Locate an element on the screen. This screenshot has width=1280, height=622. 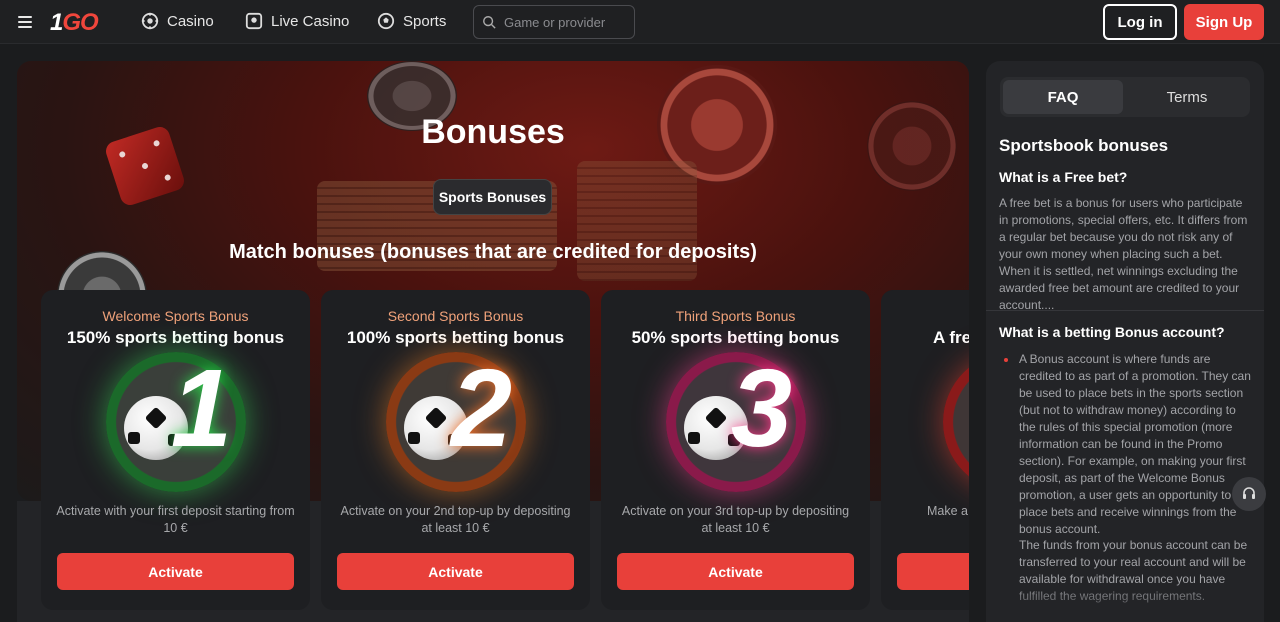
search-input is located at coordinates (564, 22).